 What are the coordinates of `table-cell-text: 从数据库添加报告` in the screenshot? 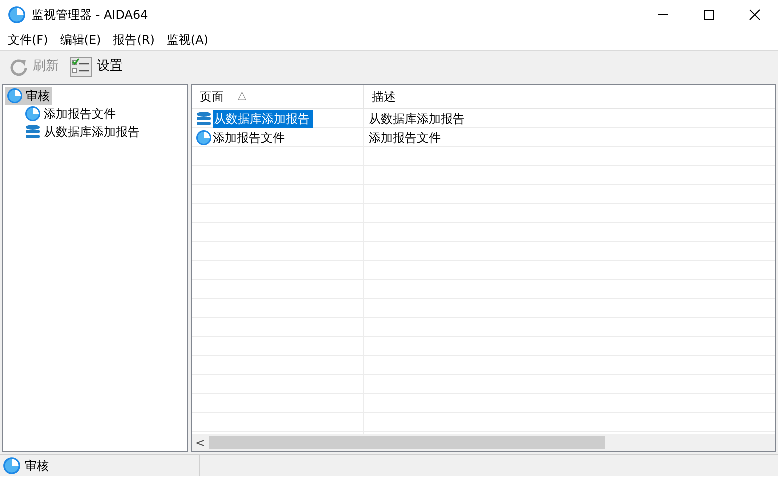 It's located at (416, 119).